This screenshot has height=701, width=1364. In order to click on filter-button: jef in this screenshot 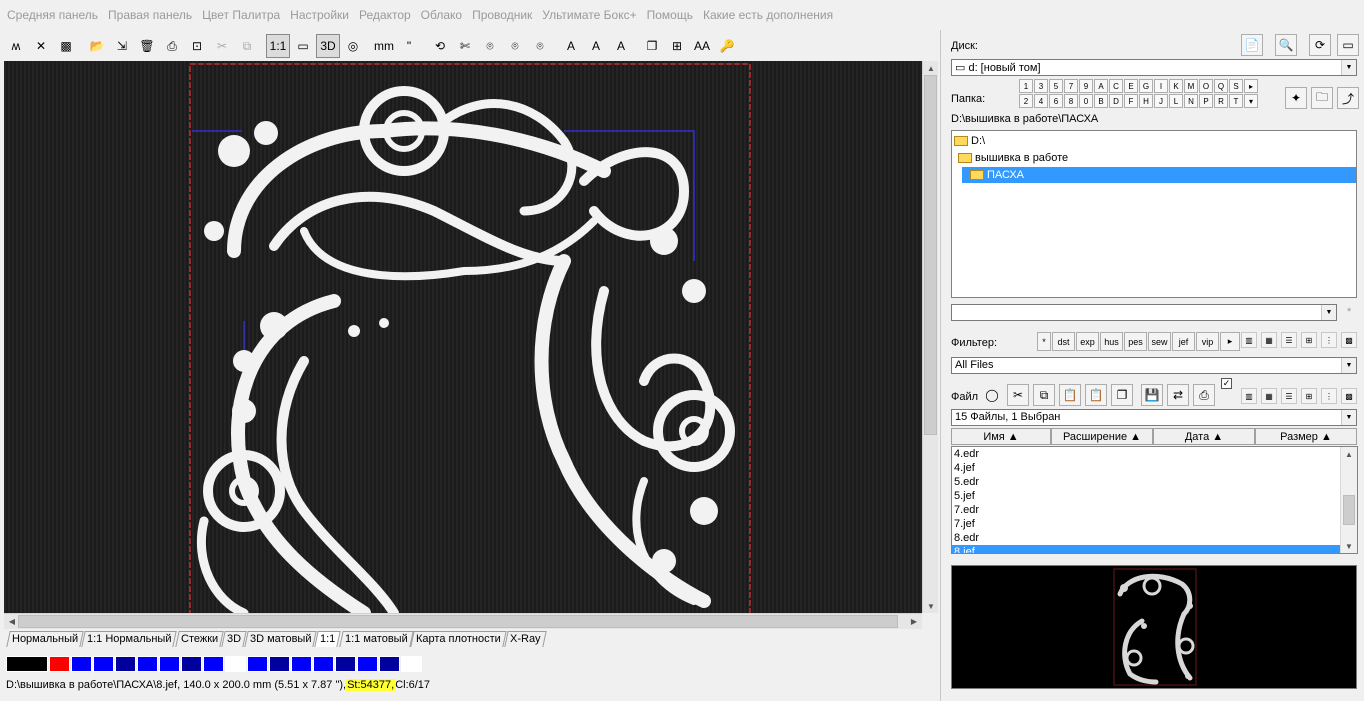, I will do `click(1183, 341)`.